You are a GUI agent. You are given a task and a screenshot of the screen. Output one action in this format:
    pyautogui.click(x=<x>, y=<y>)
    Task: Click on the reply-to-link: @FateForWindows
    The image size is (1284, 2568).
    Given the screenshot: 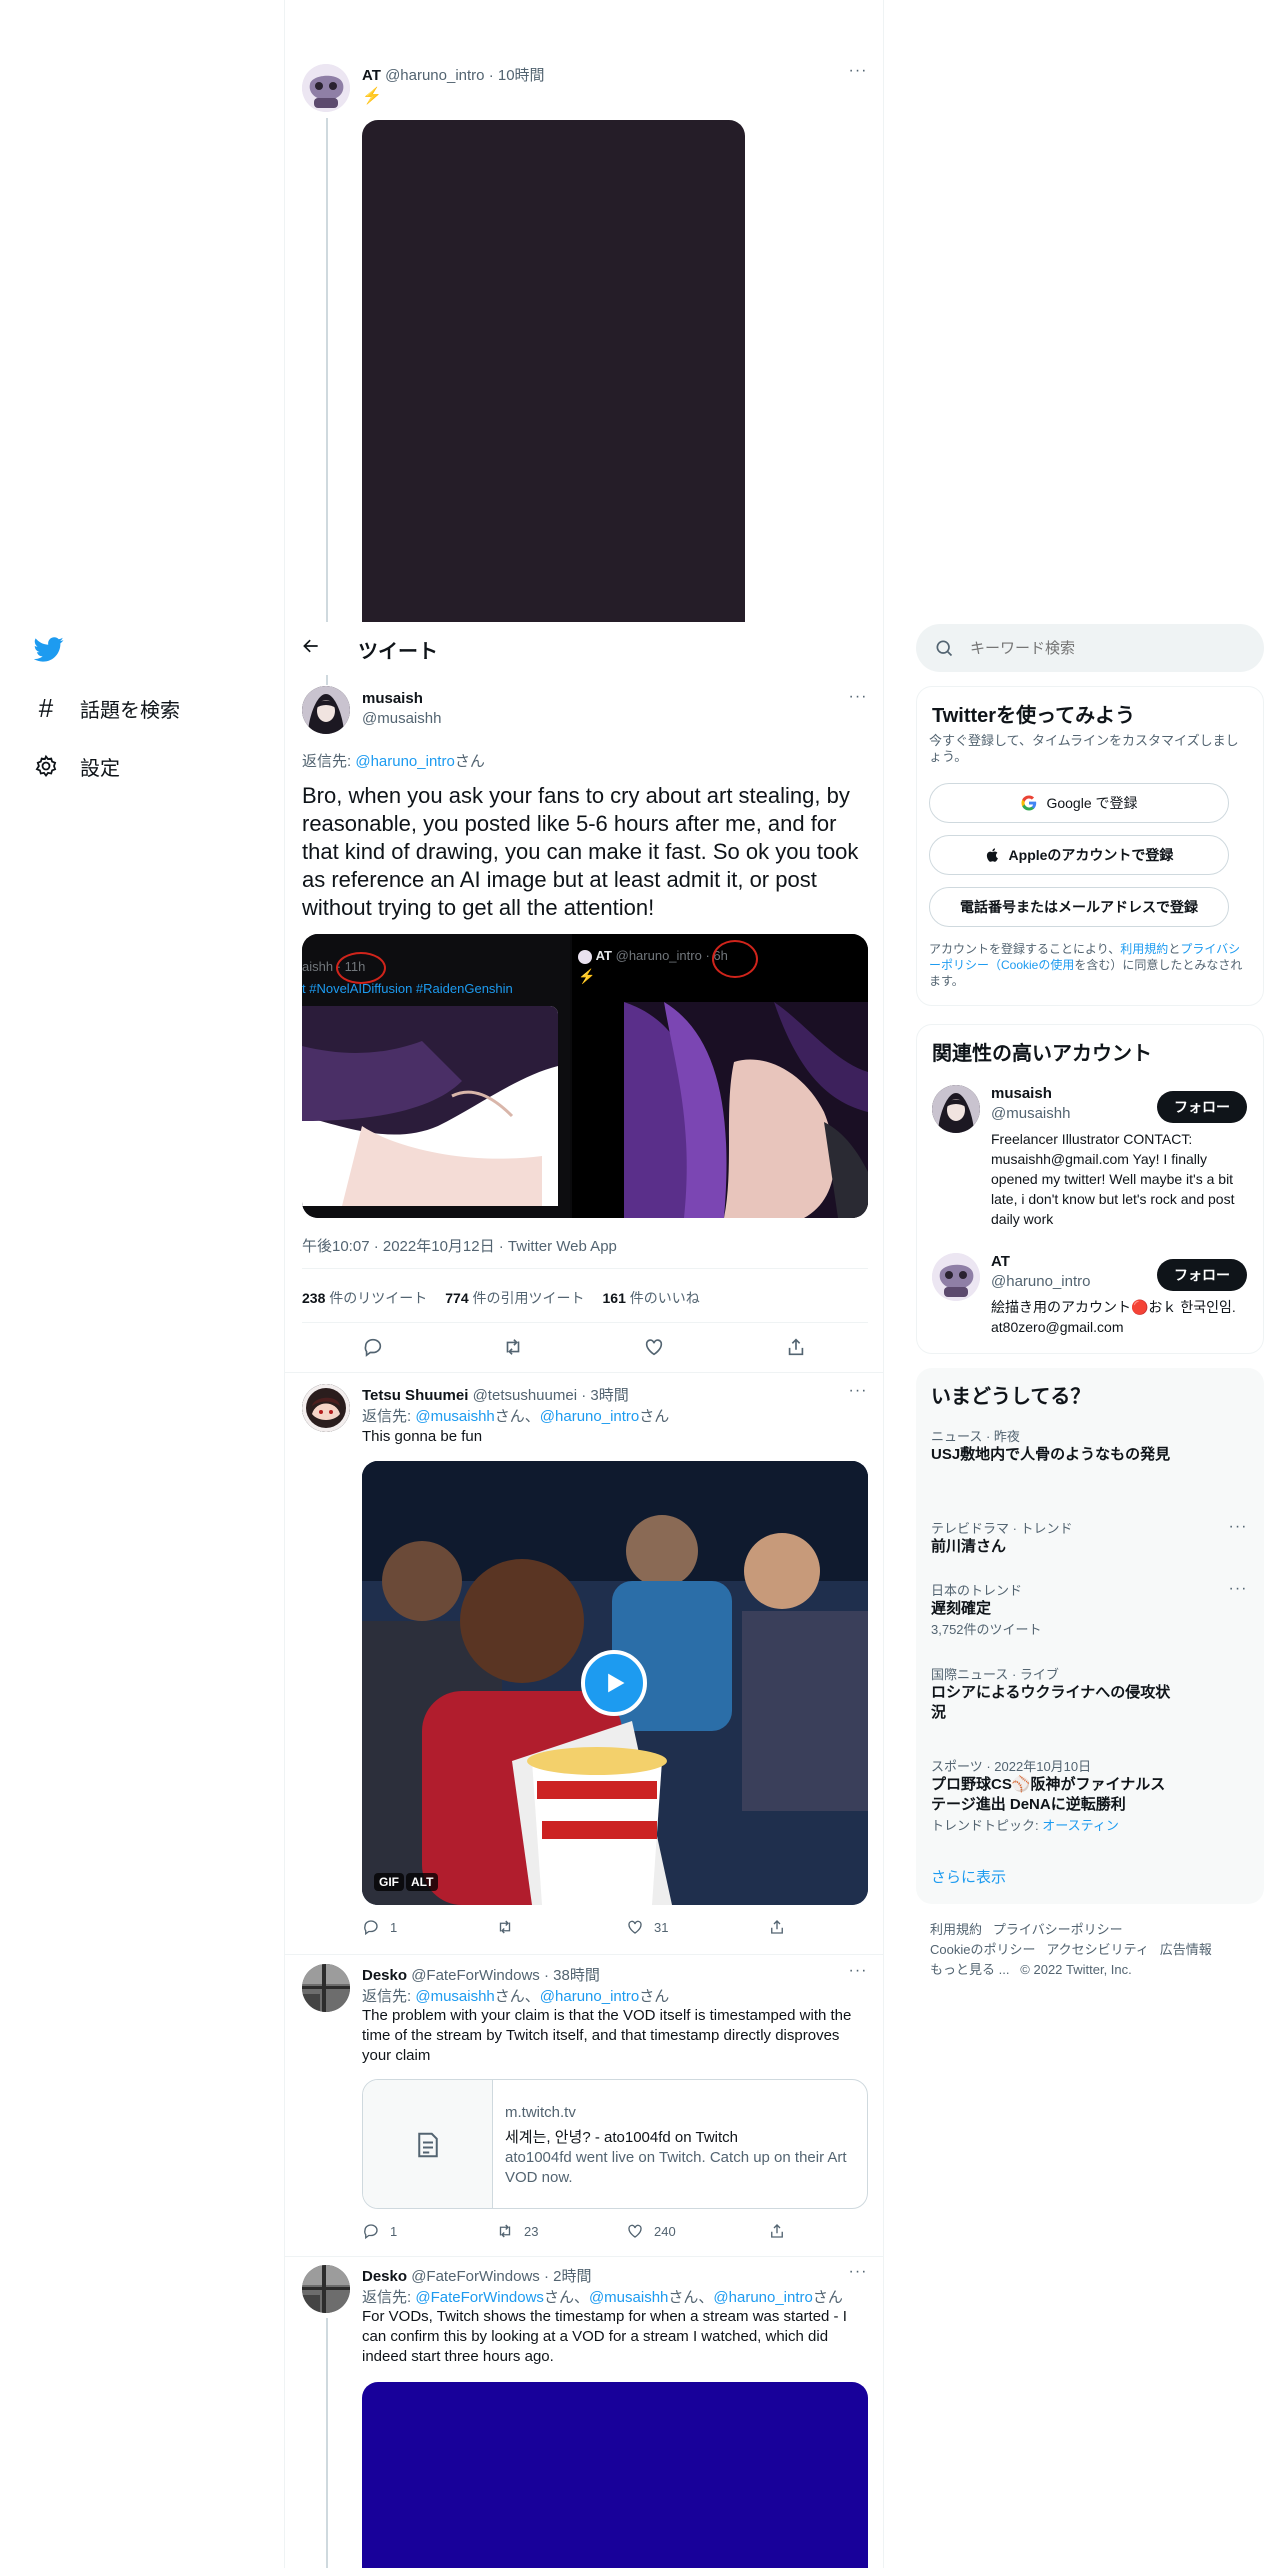 What is the action you would take?
    pyautogui.click(x=479, y=2297)
    